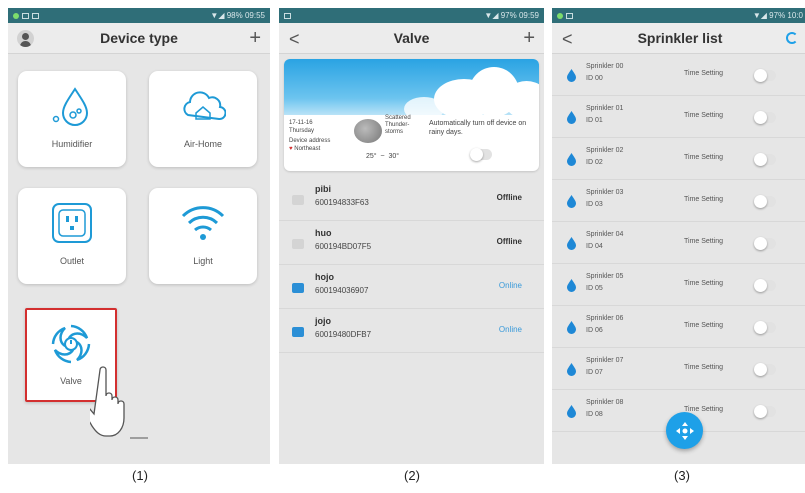  Describe the element at coordinates (605, 402) in the screenshot. I see `sprinkler-name: Sprinkler 08` at that location.